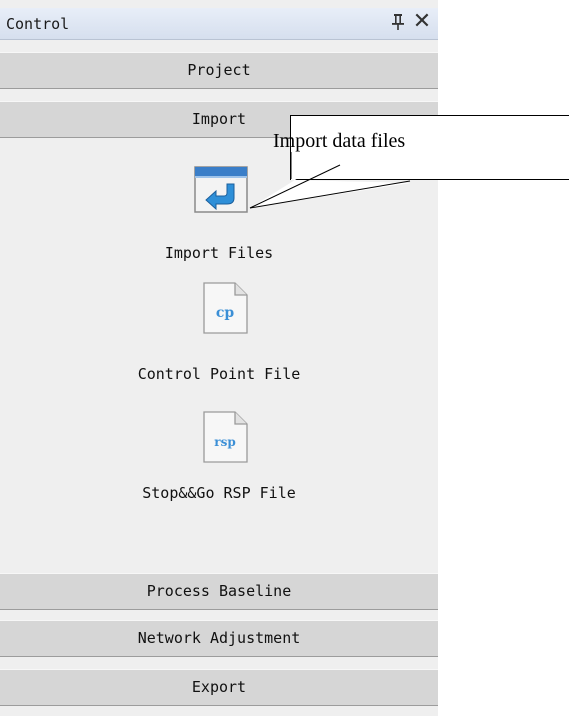 This screenshot has width=569, height=716. I want to click on rsp-file-icon: rsp, so click(225, 437).